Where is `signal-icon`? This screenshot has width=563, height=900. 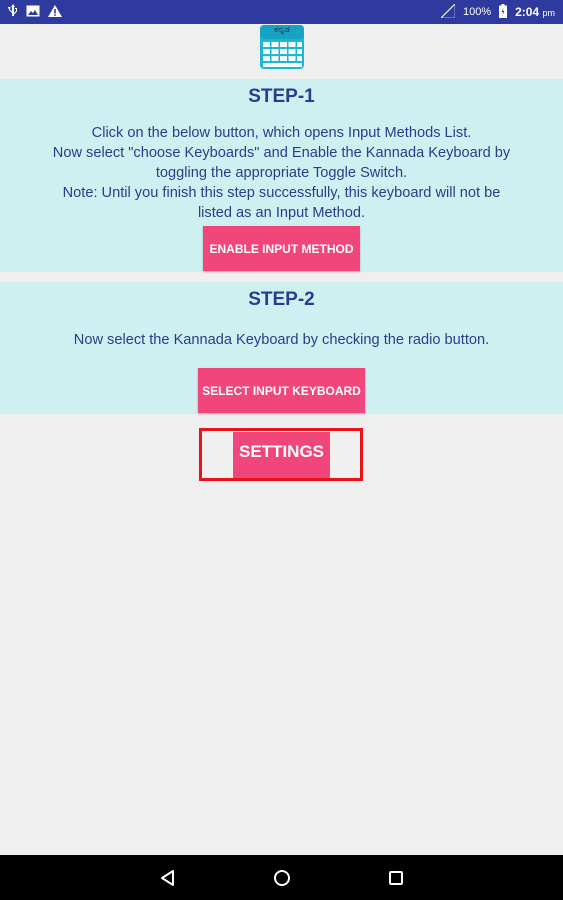 signal-icon is located at coordinates (447, 11).